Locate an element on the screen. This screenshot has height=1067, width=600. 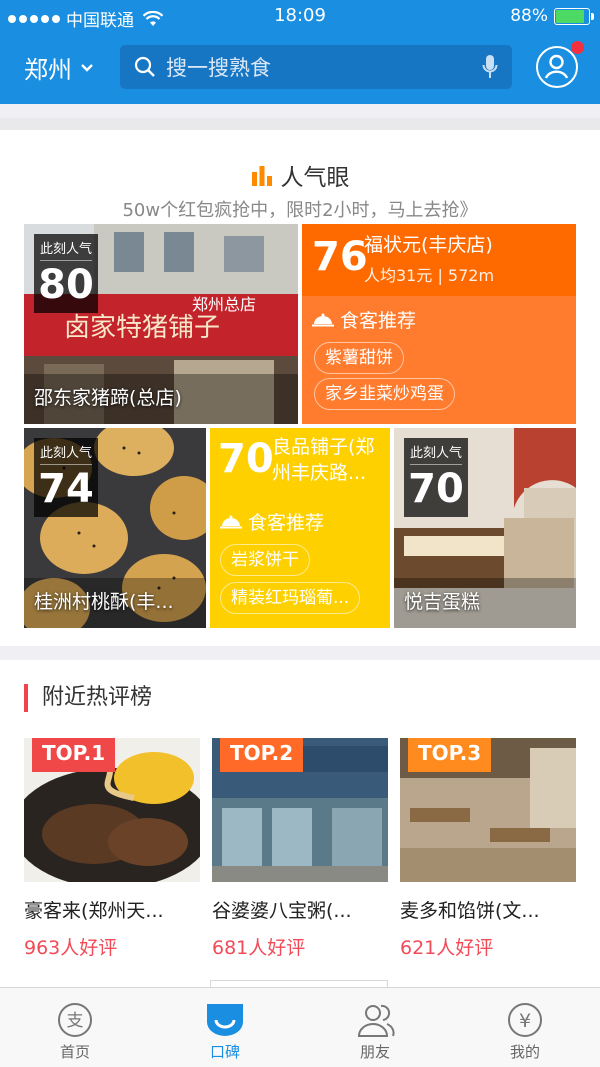
search-icon is located at coordinates (144, 66).